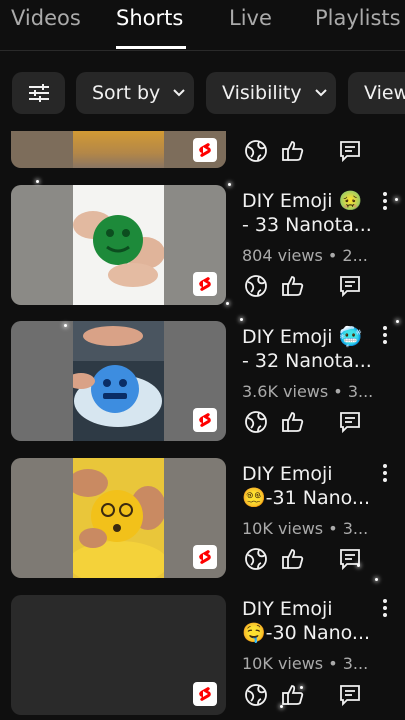 Image resolution: width=405 pixels, height=720 pixels. Describe the element at coordinates (358, 18) in the screenshot. I see `tab-playlists: Playlists` at that location.